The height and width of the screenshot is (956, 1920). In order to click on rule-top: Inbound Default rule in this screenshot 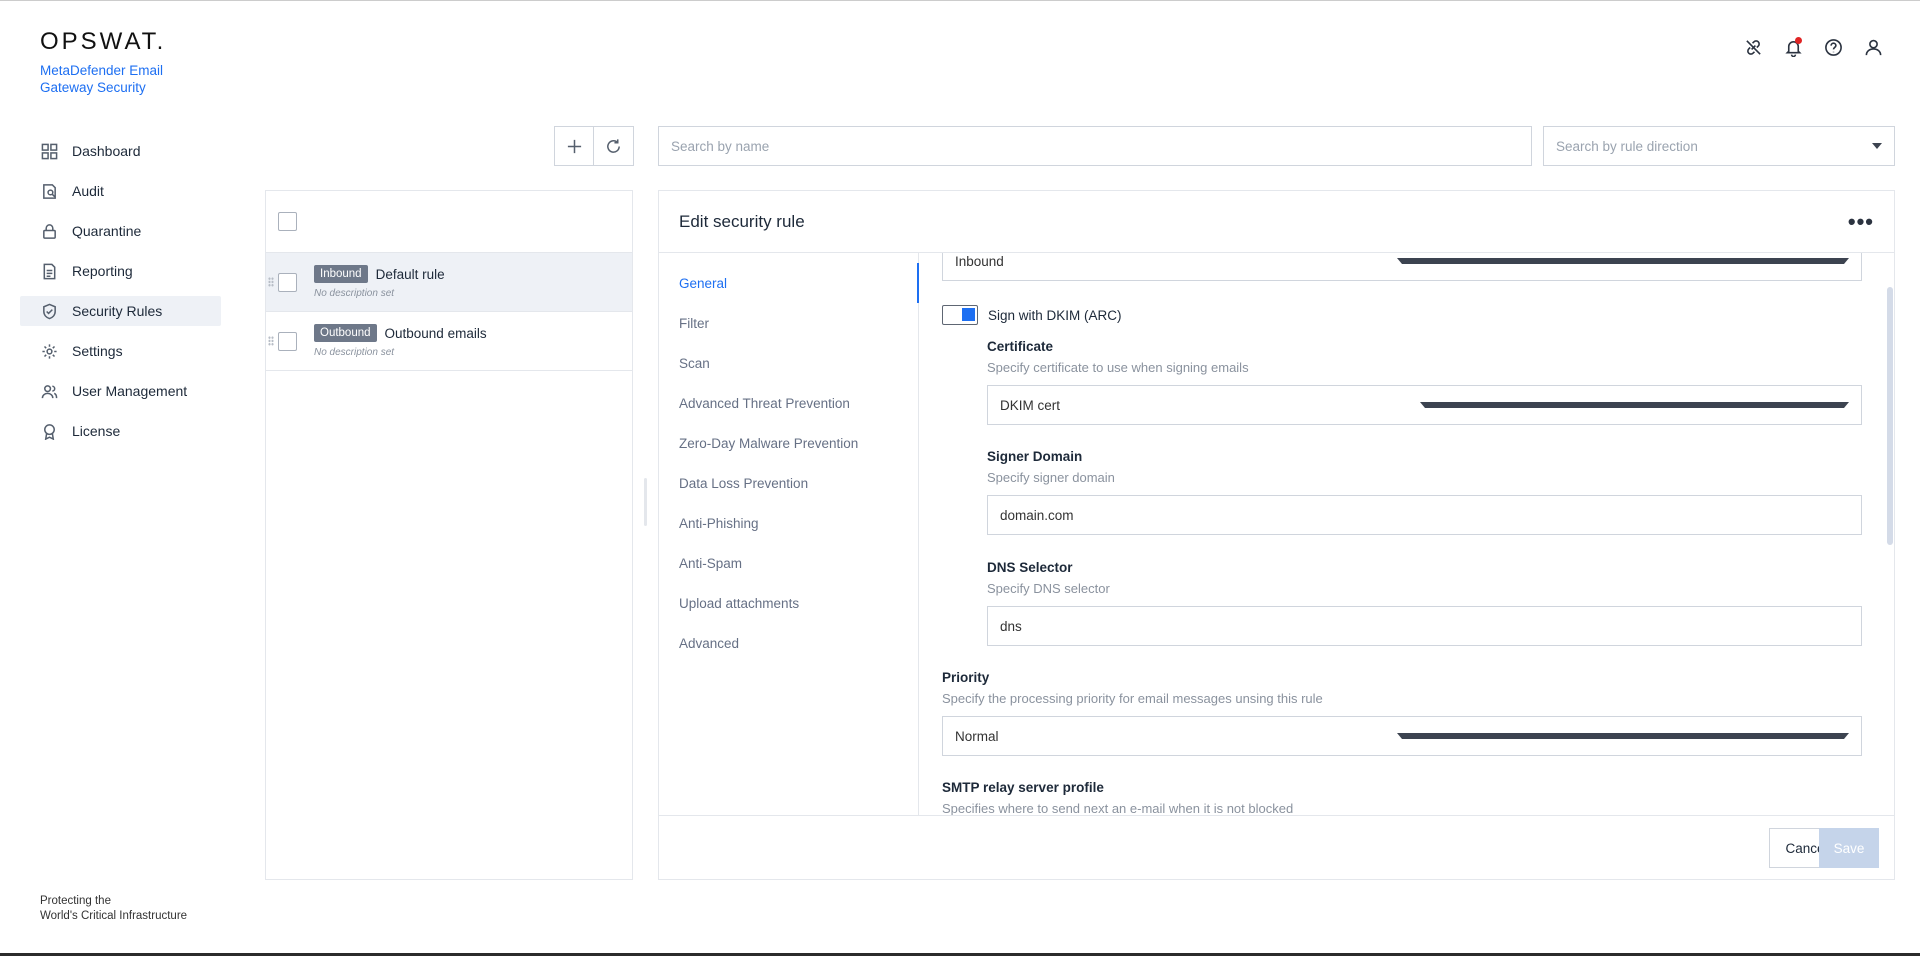, I will do `click(379, 274)`.